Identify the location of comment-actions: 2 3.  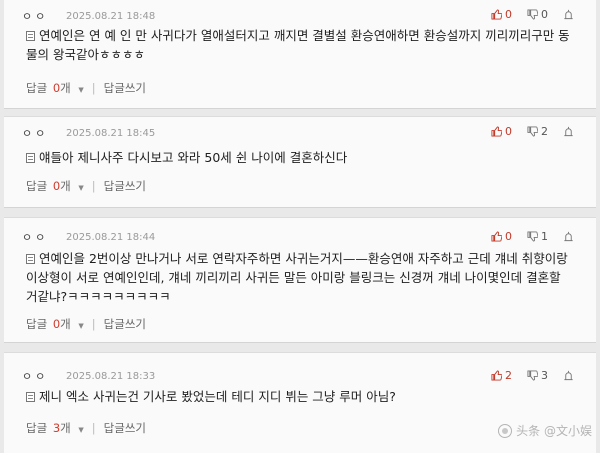
(526, 375).